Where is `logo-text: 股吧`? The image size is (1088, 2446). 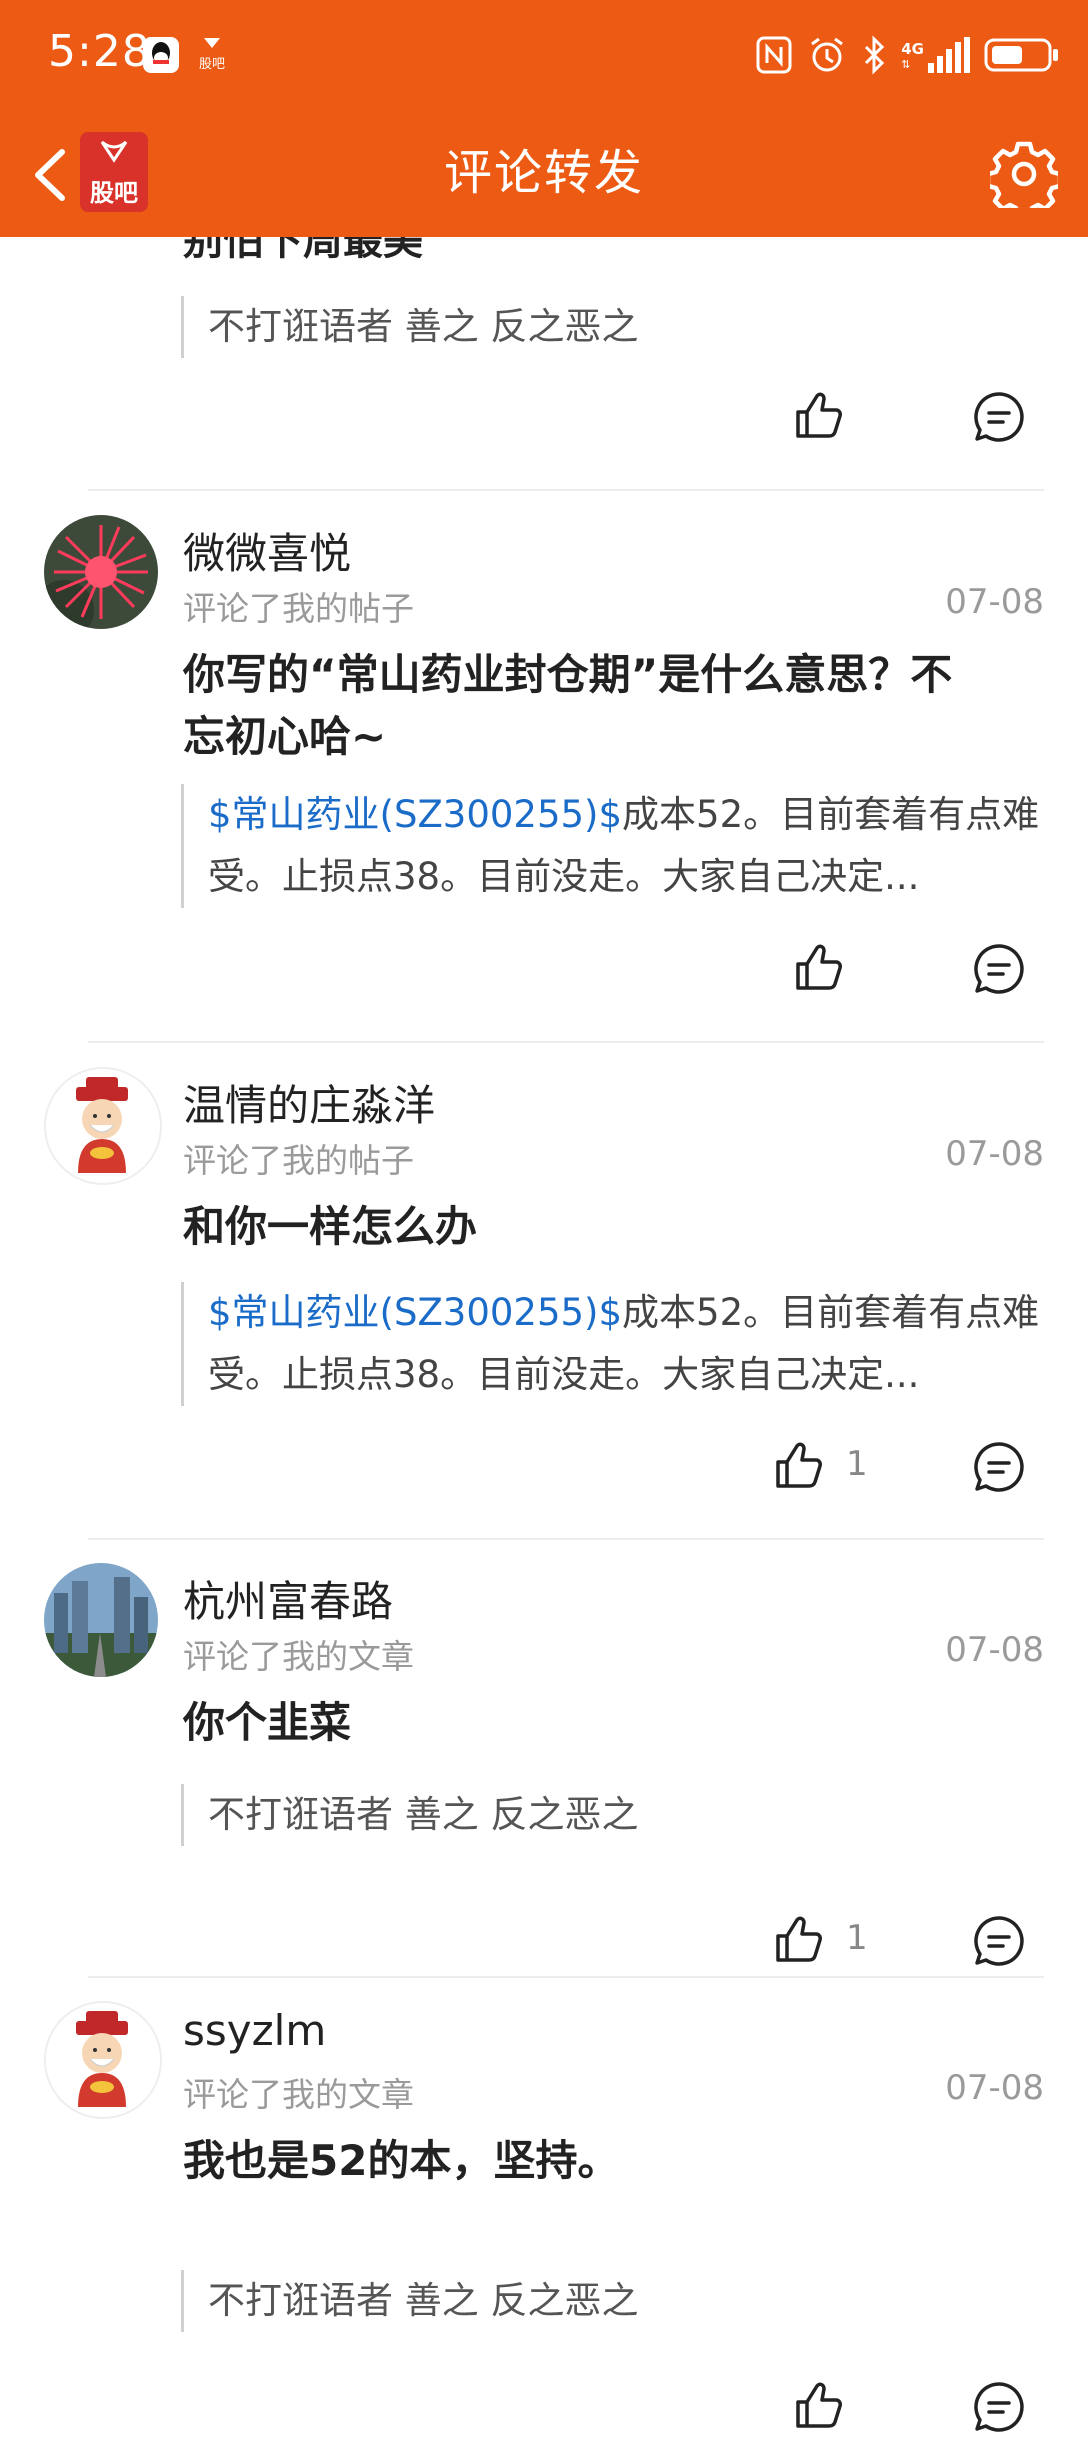
logo-text: 股吧 is located at coordinates (114, 193).